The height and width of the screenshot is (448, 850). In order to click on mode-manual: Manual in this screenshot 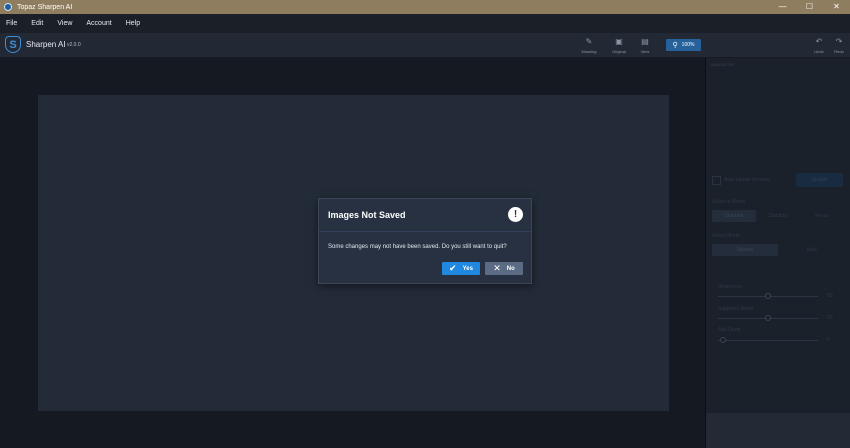, I will do `click(745, 250)`.